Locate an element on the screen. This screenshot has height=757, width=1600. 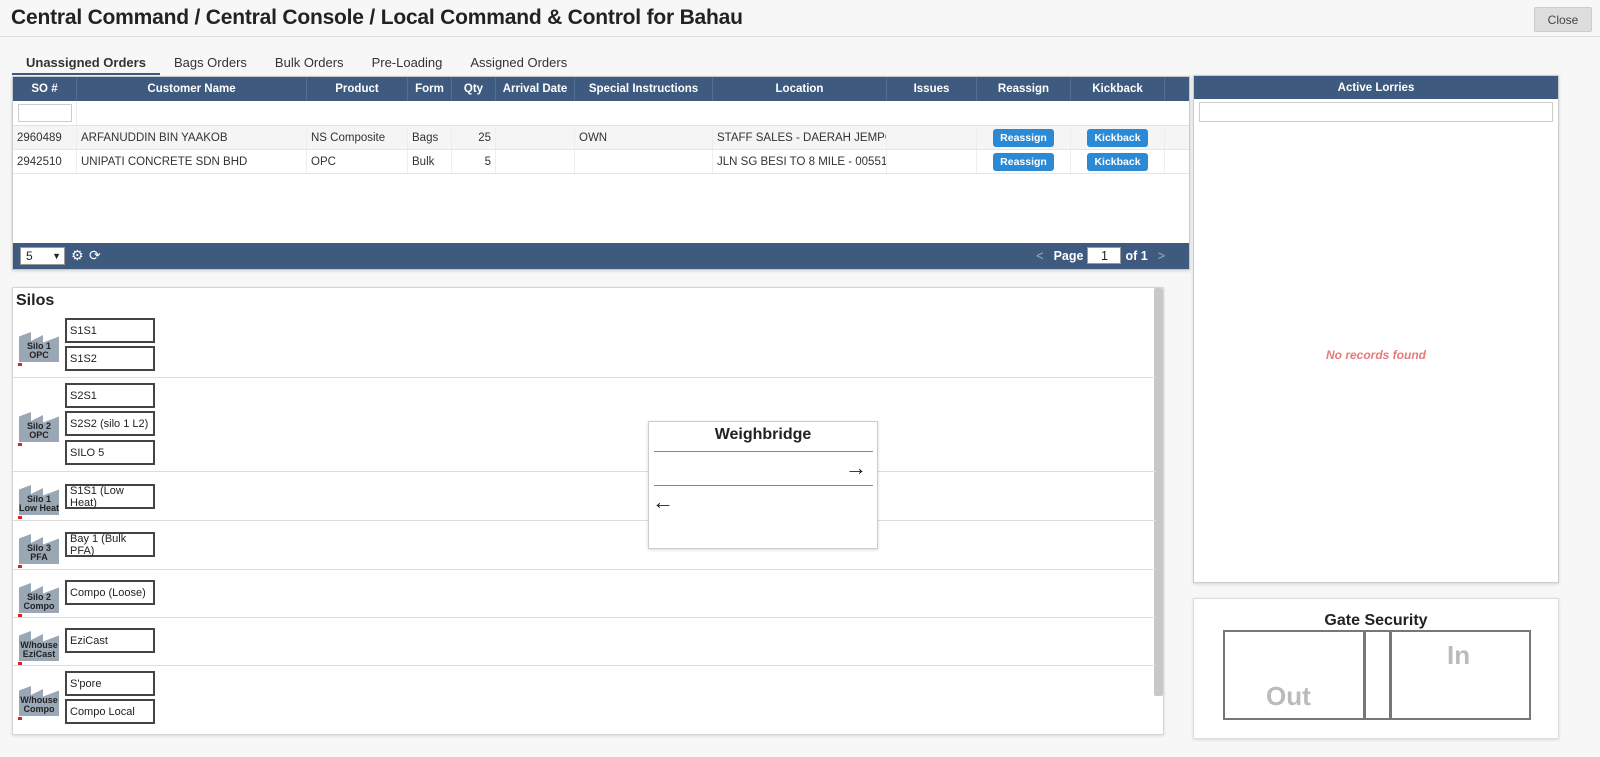
weighbridge-divider is located at coordinates (763, 451).